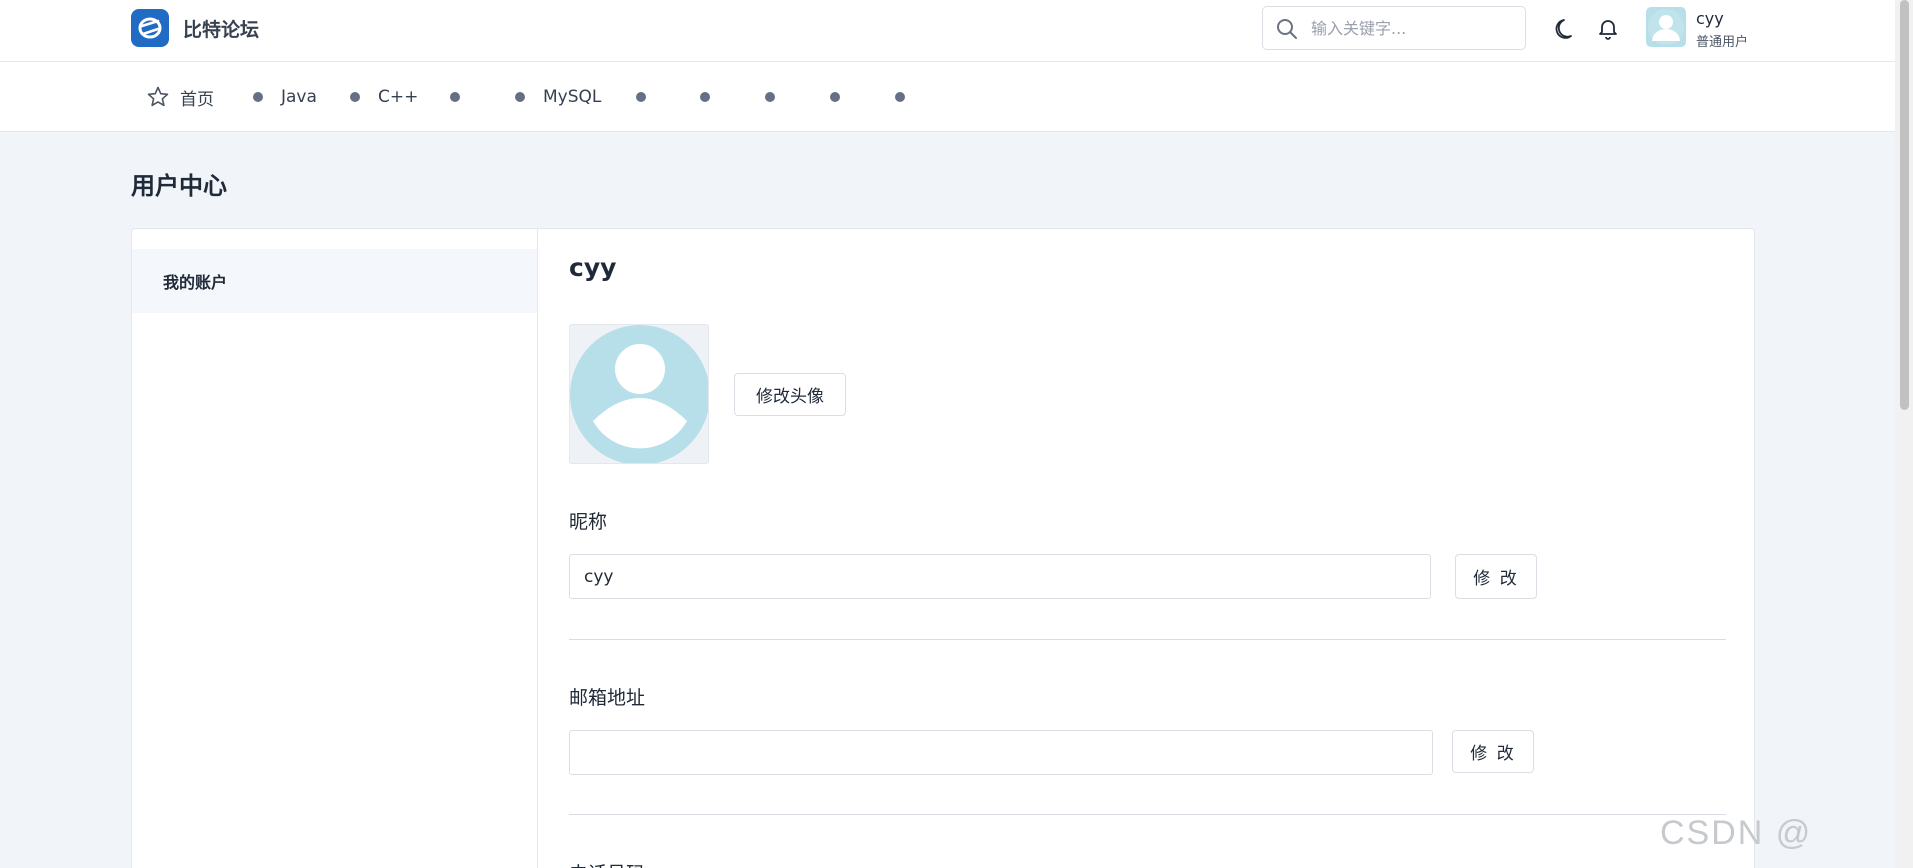  I want to click on user-name: cyy, so click(1710, 18).